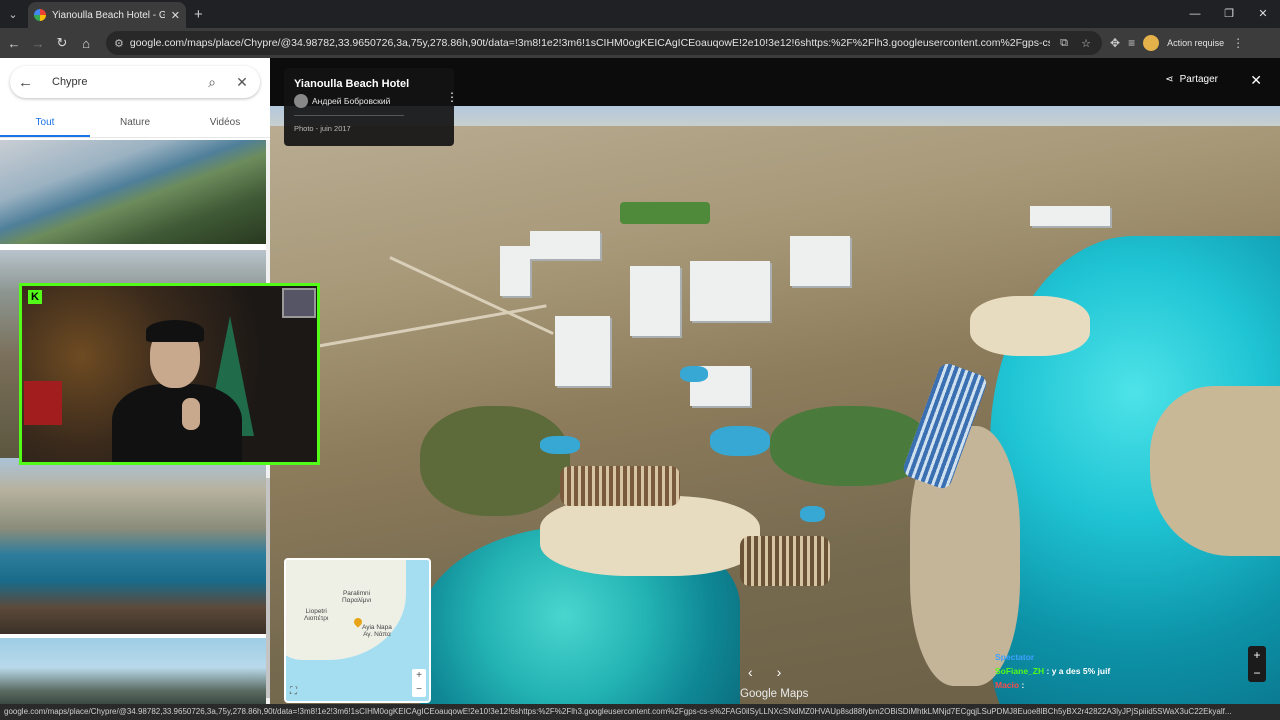 This screenshot has width=1280, height=720. What do you see at coordinates (1195, 43) in the screenshot?
I see `action-required-label: Action requise` at bounding box center [1195, 43].